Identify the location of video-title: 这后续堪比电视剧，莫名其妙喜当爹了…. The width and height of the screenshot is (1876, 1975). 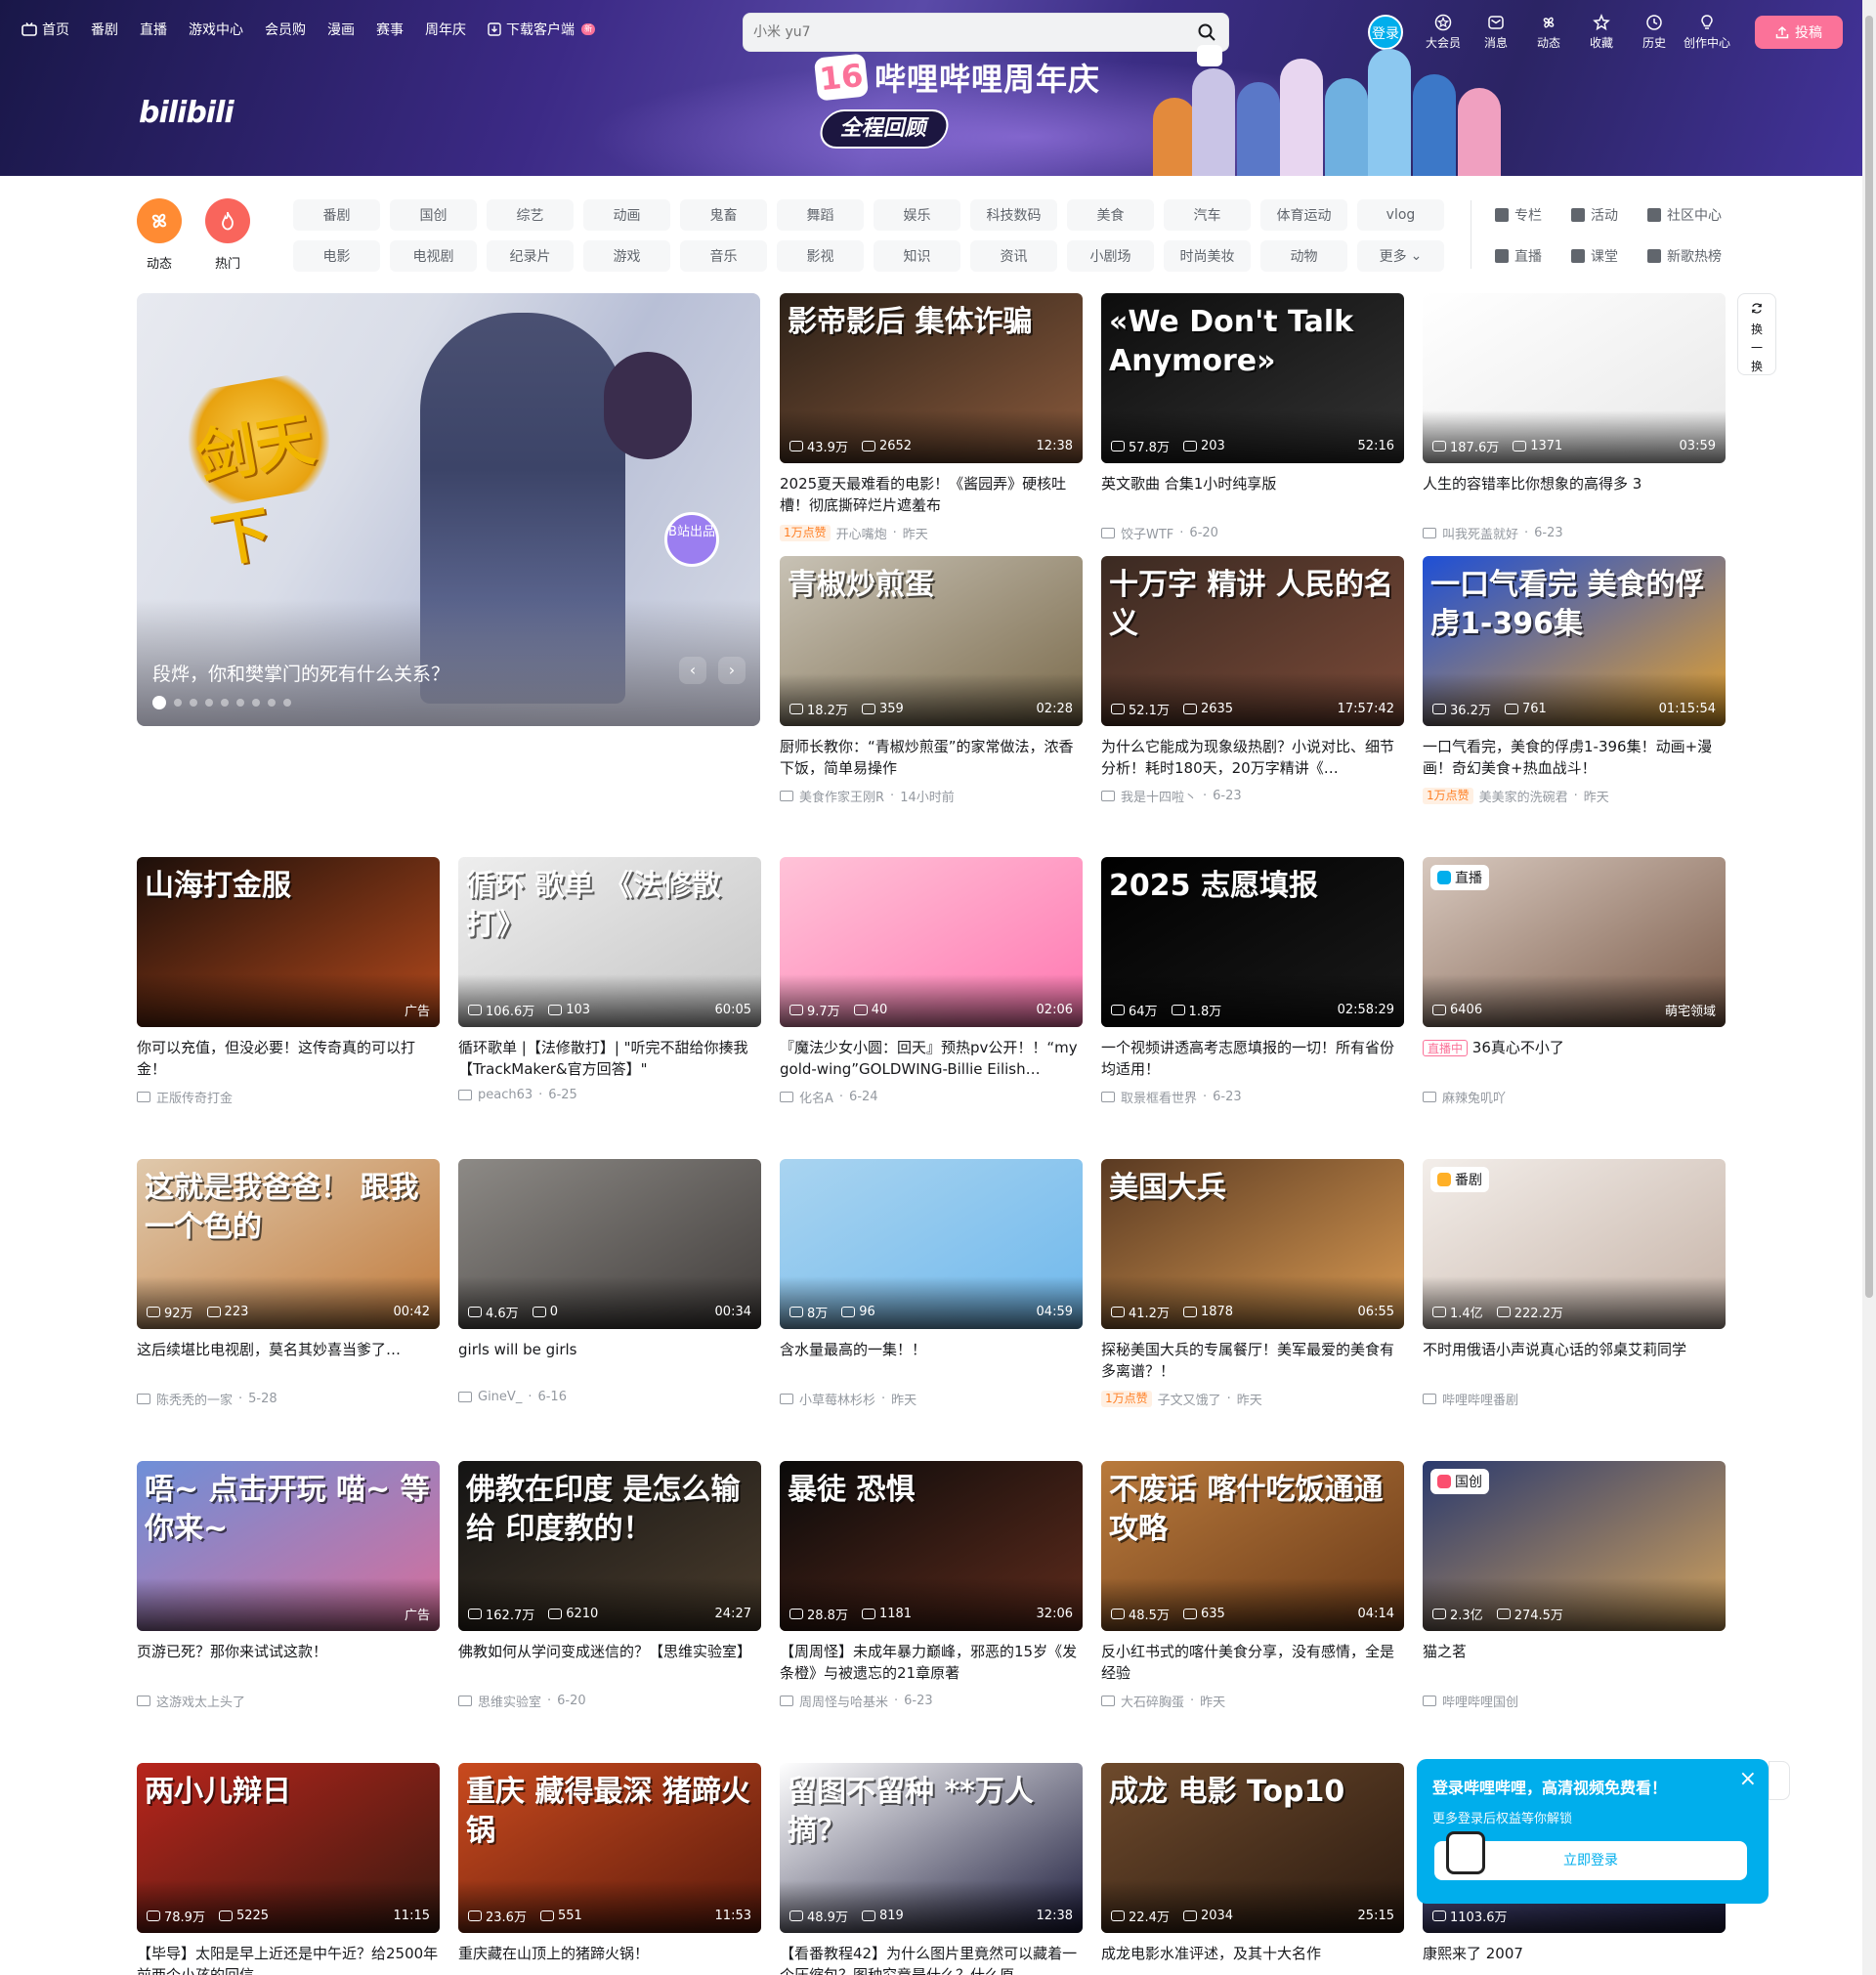
(288, 1361).